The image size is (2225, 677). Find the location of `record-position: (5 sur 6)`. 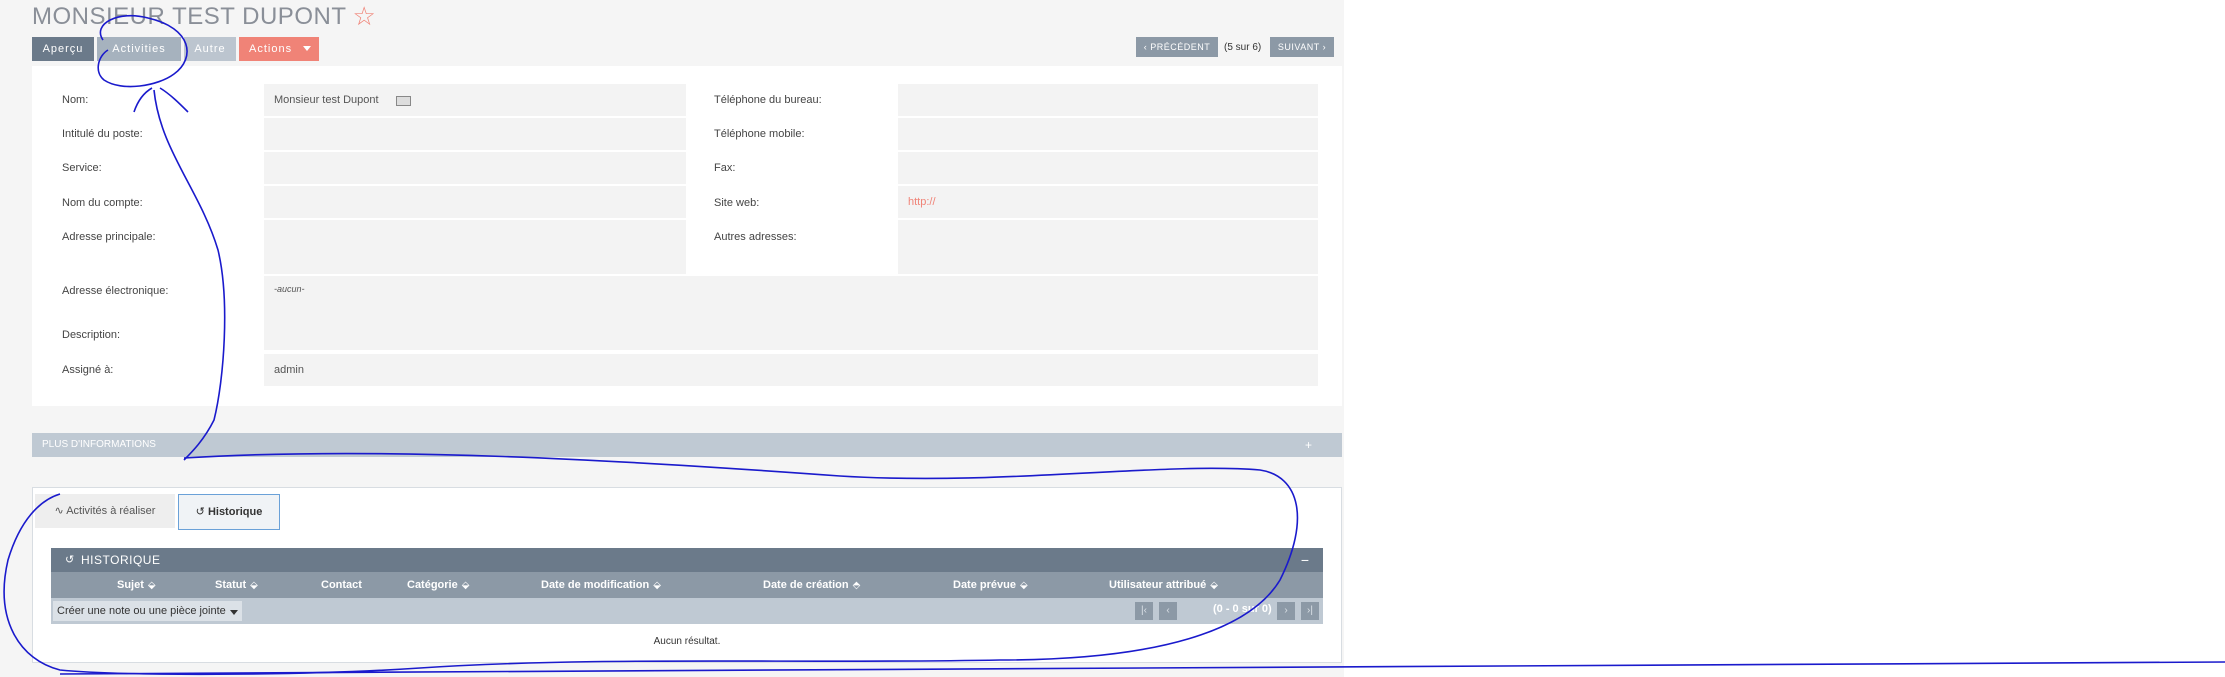

record-position: (5 sur 6) is located at coordinates (1243, 47).